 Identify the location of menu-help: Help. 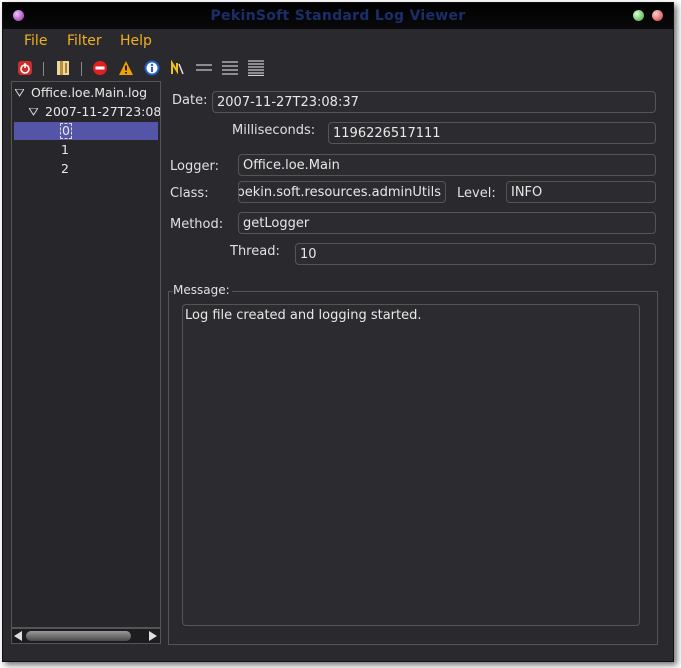
(136, 41).